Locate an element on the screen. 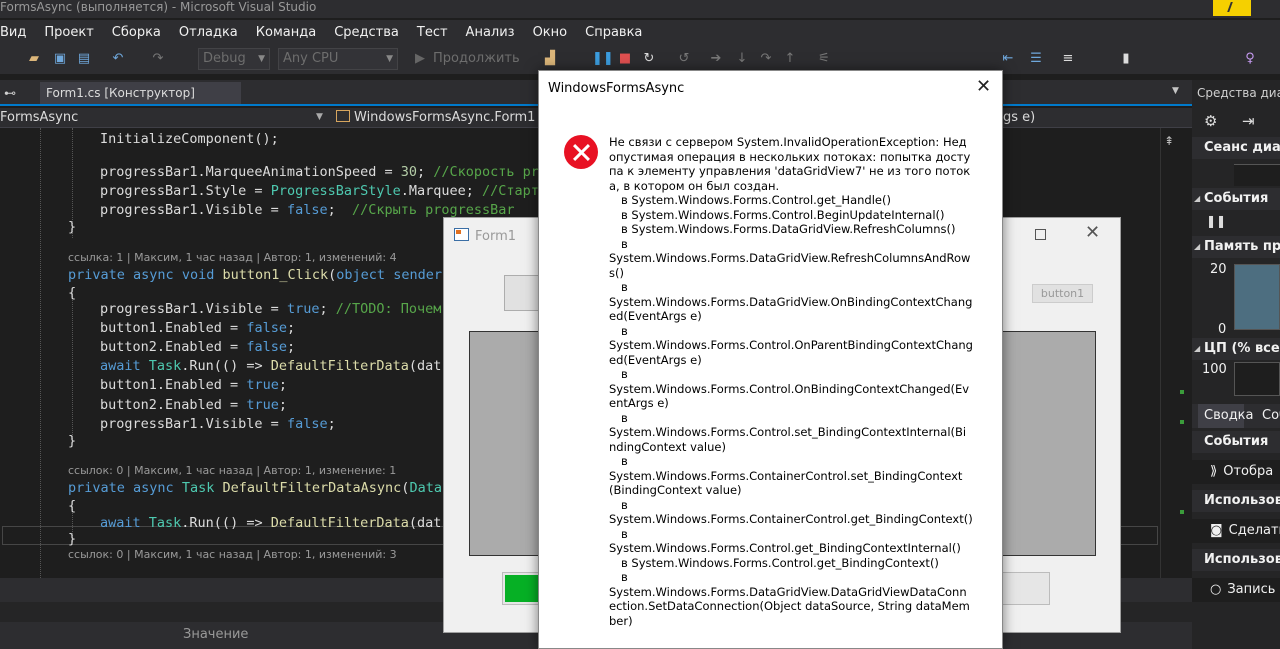 This screenshot has height=649, width=1280. class-dropdown: WindowsFormsAsync.Form1 is located at coordinates (437, 118).